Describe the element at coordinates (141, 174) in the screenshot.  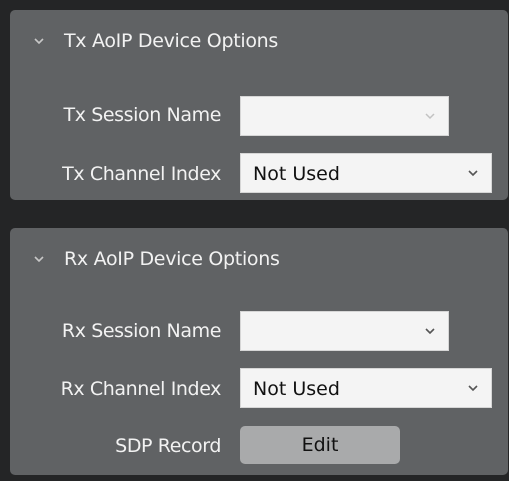
I see `tx-channel-index-label: Tx Channel Index` at that location.